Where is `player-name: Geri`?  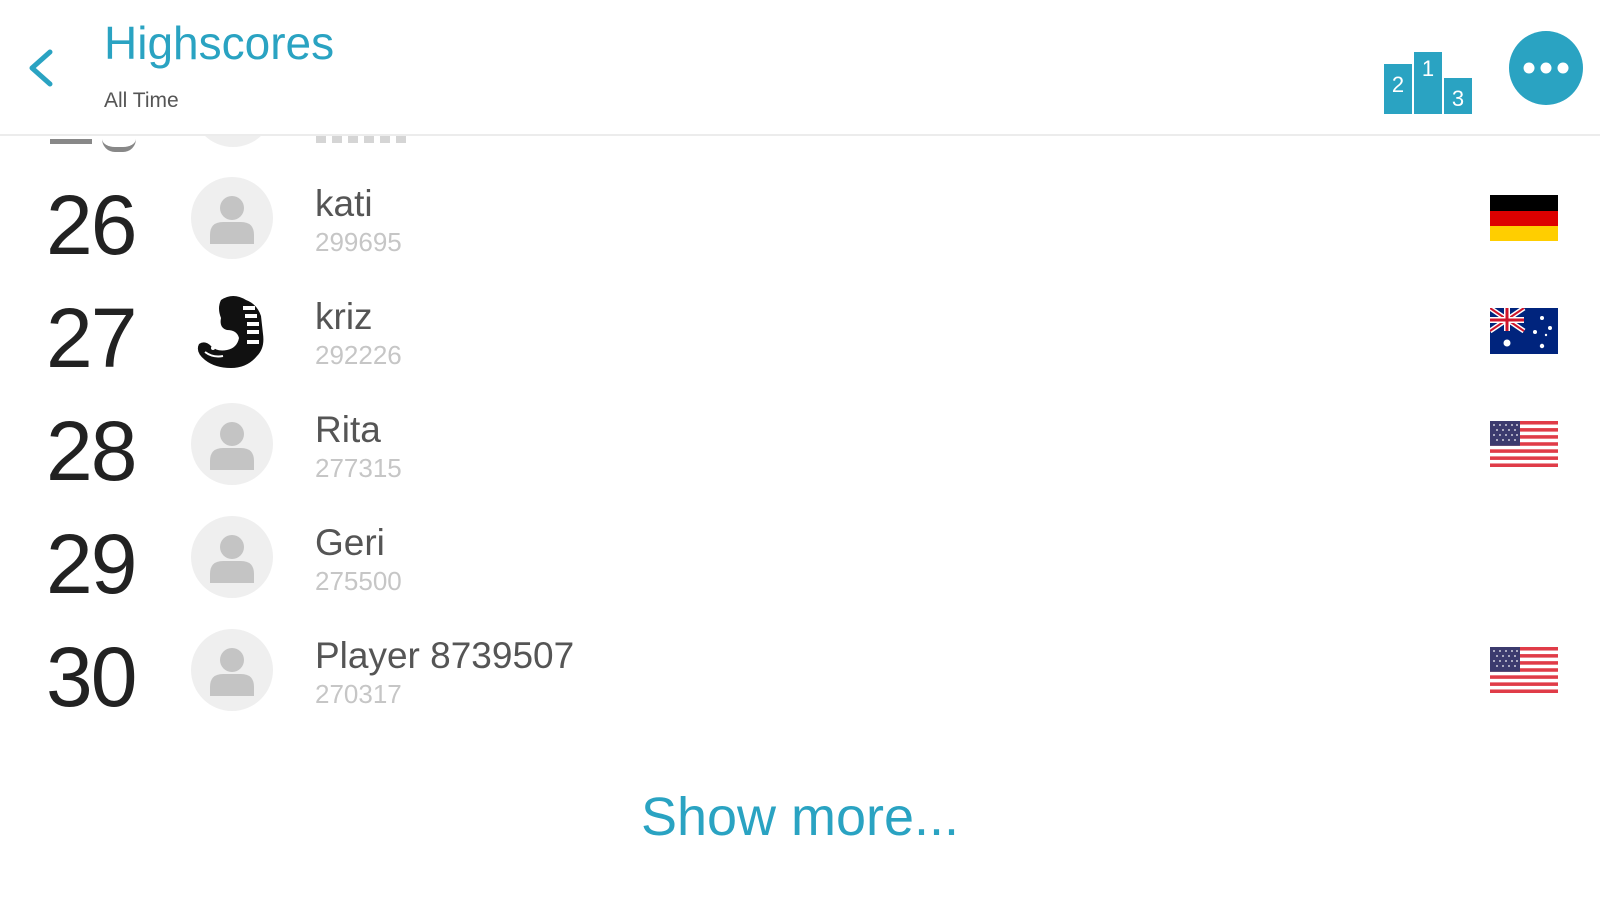 player-name: Geri is located at coordinates (350, 542).